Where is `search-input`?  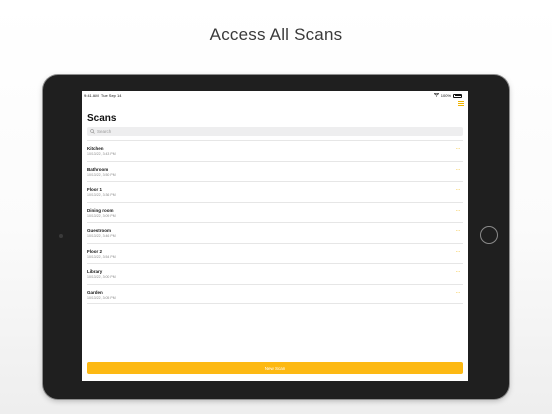 search-input is located at coordinates (276, 131).